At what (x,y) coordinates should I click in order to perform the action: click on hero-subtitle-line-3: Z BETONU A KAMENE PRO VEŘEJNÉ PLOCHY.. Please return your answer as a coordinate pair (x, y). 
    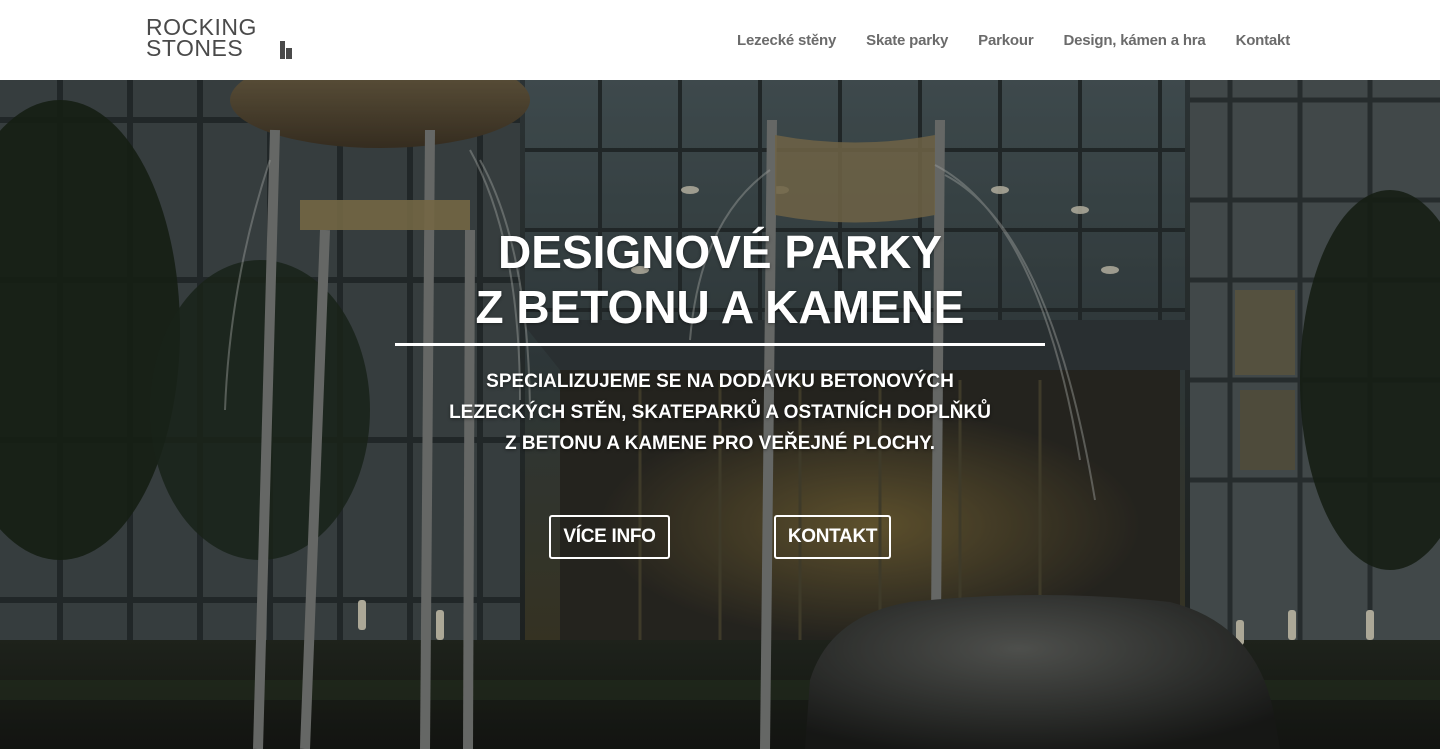
    Looking at the image, I should click on (720, 443).